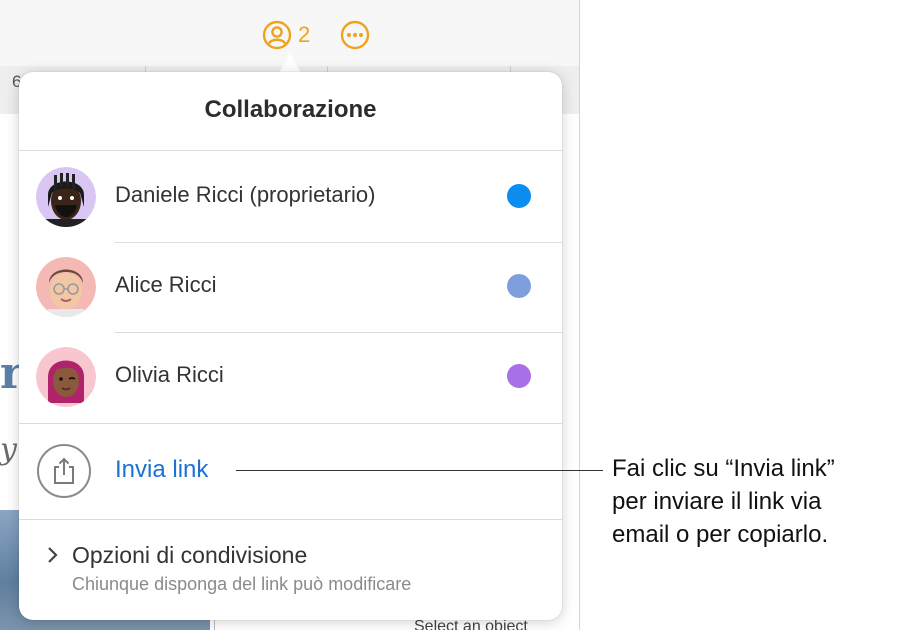  I want to click on memoji-glasses-avatar, so click(66, 287).